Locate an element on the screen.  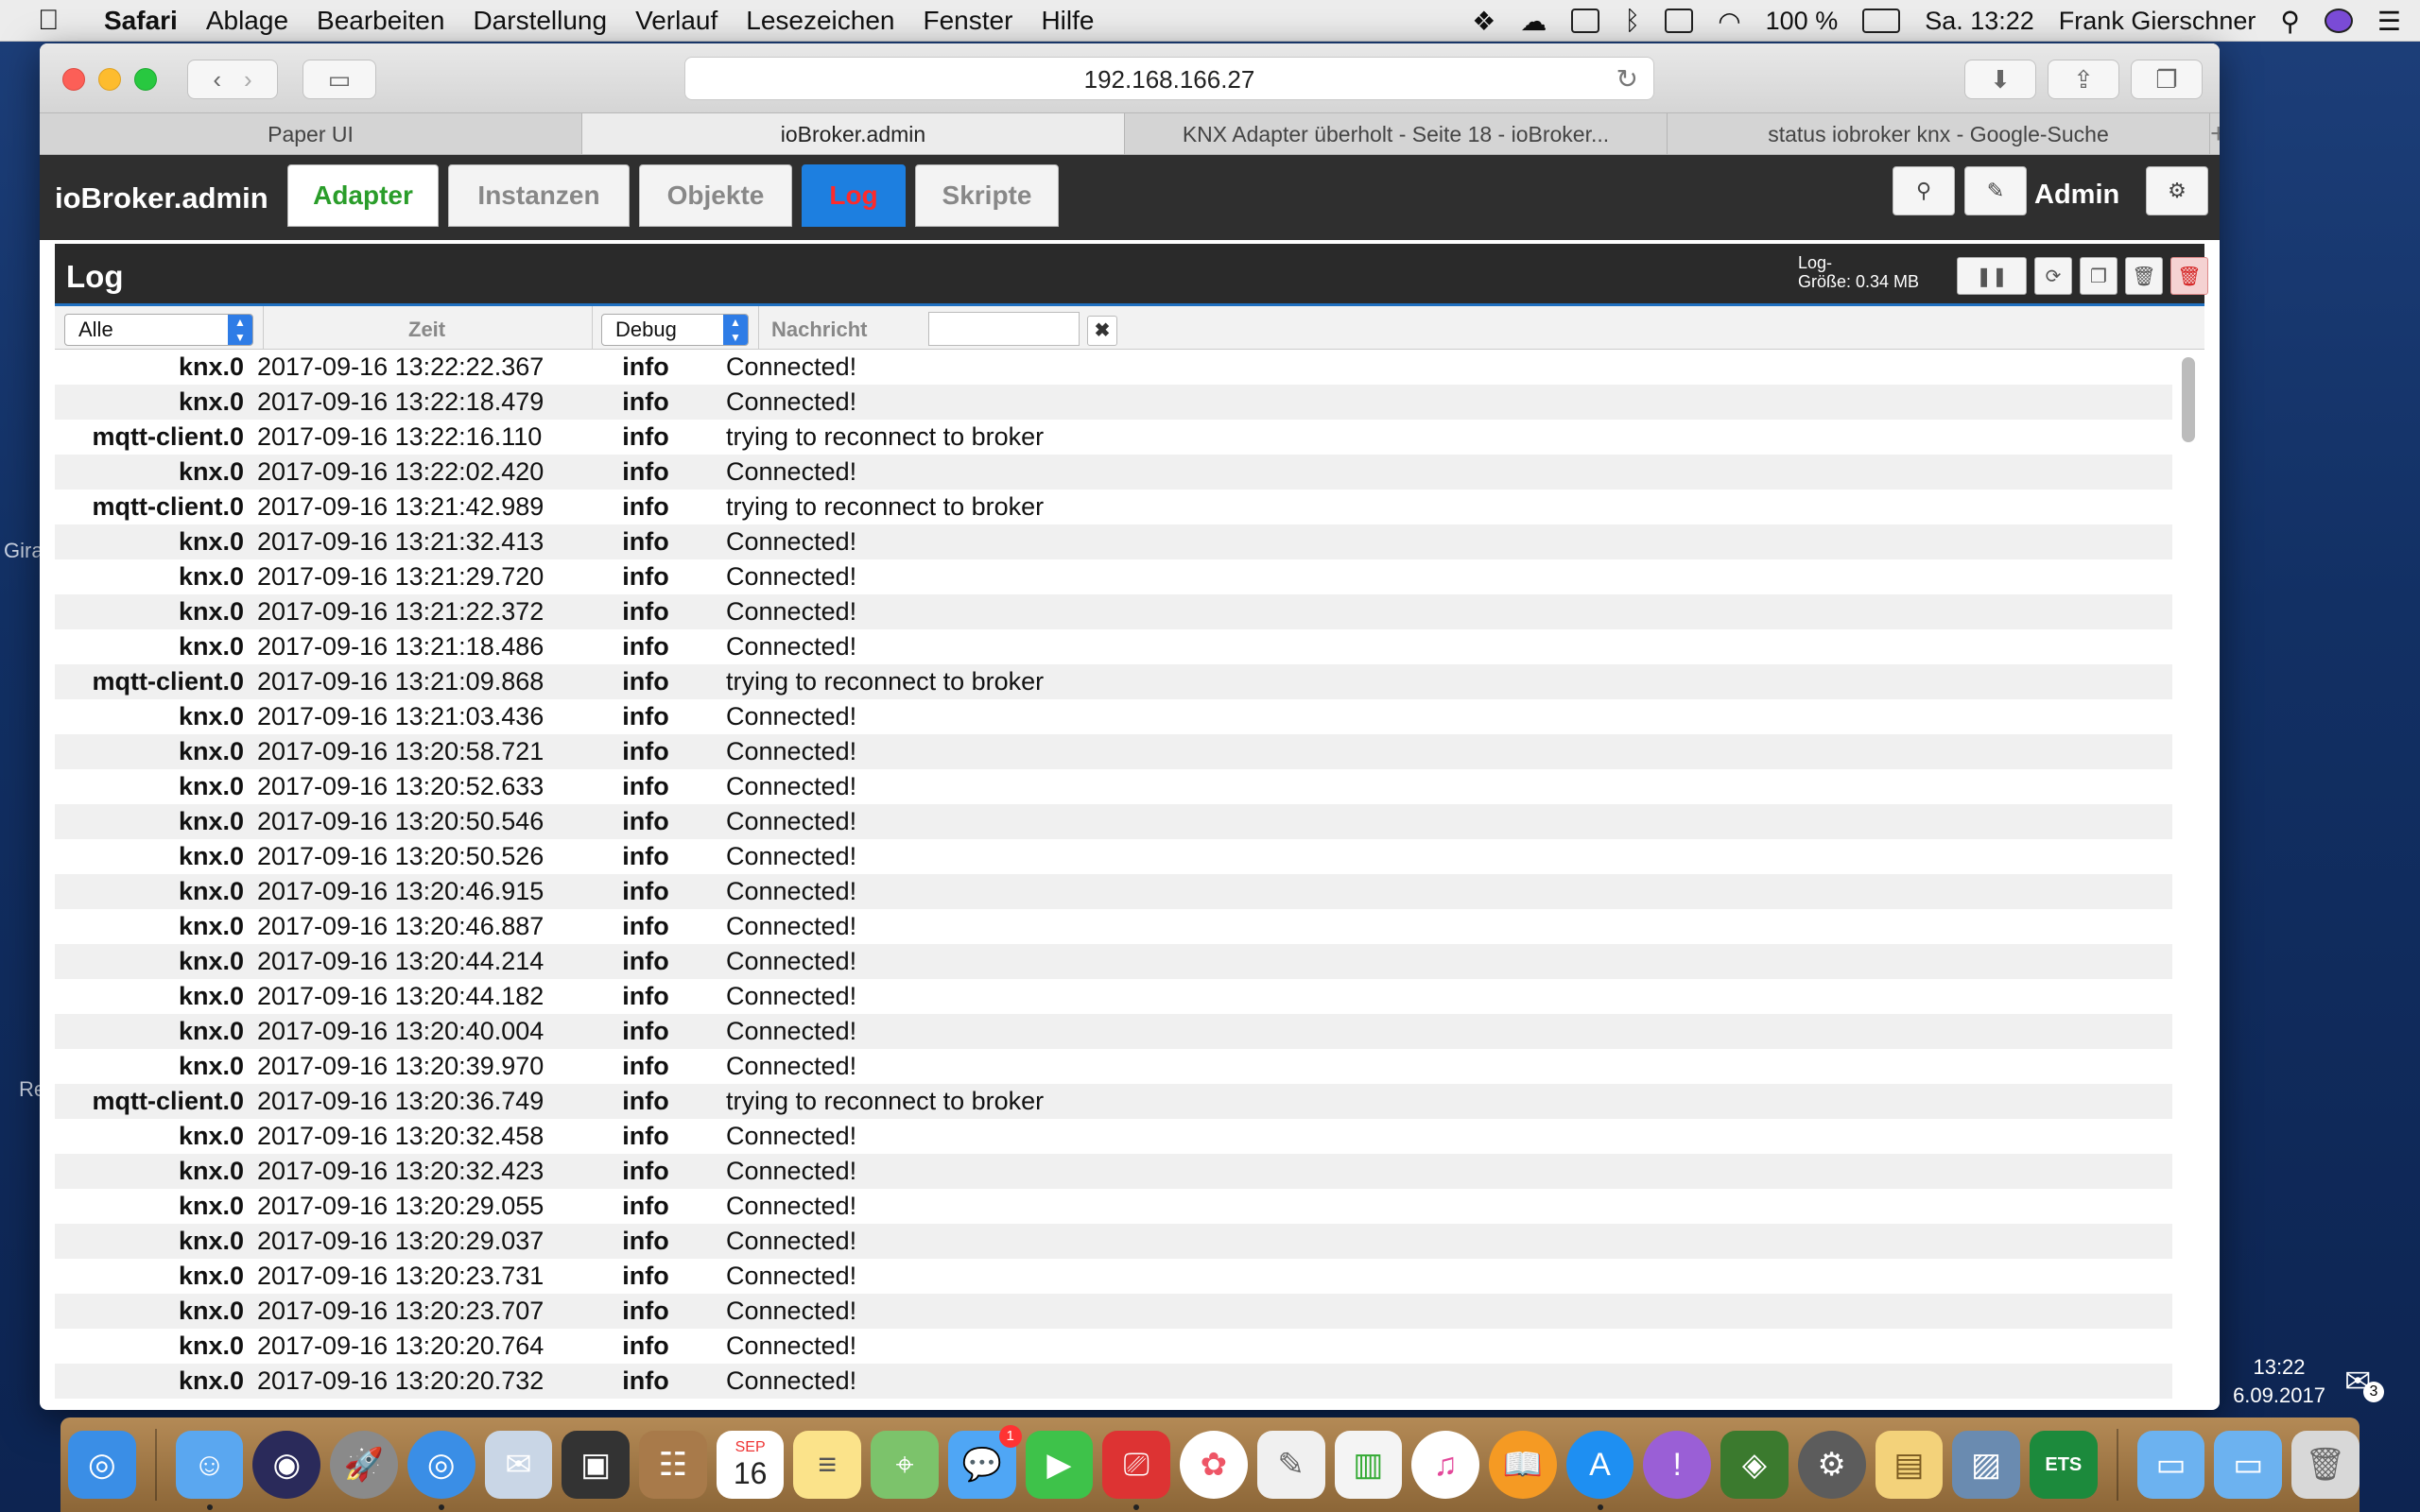
preview-dock-icon: ▨ is located at coordinates (1986, 1465).